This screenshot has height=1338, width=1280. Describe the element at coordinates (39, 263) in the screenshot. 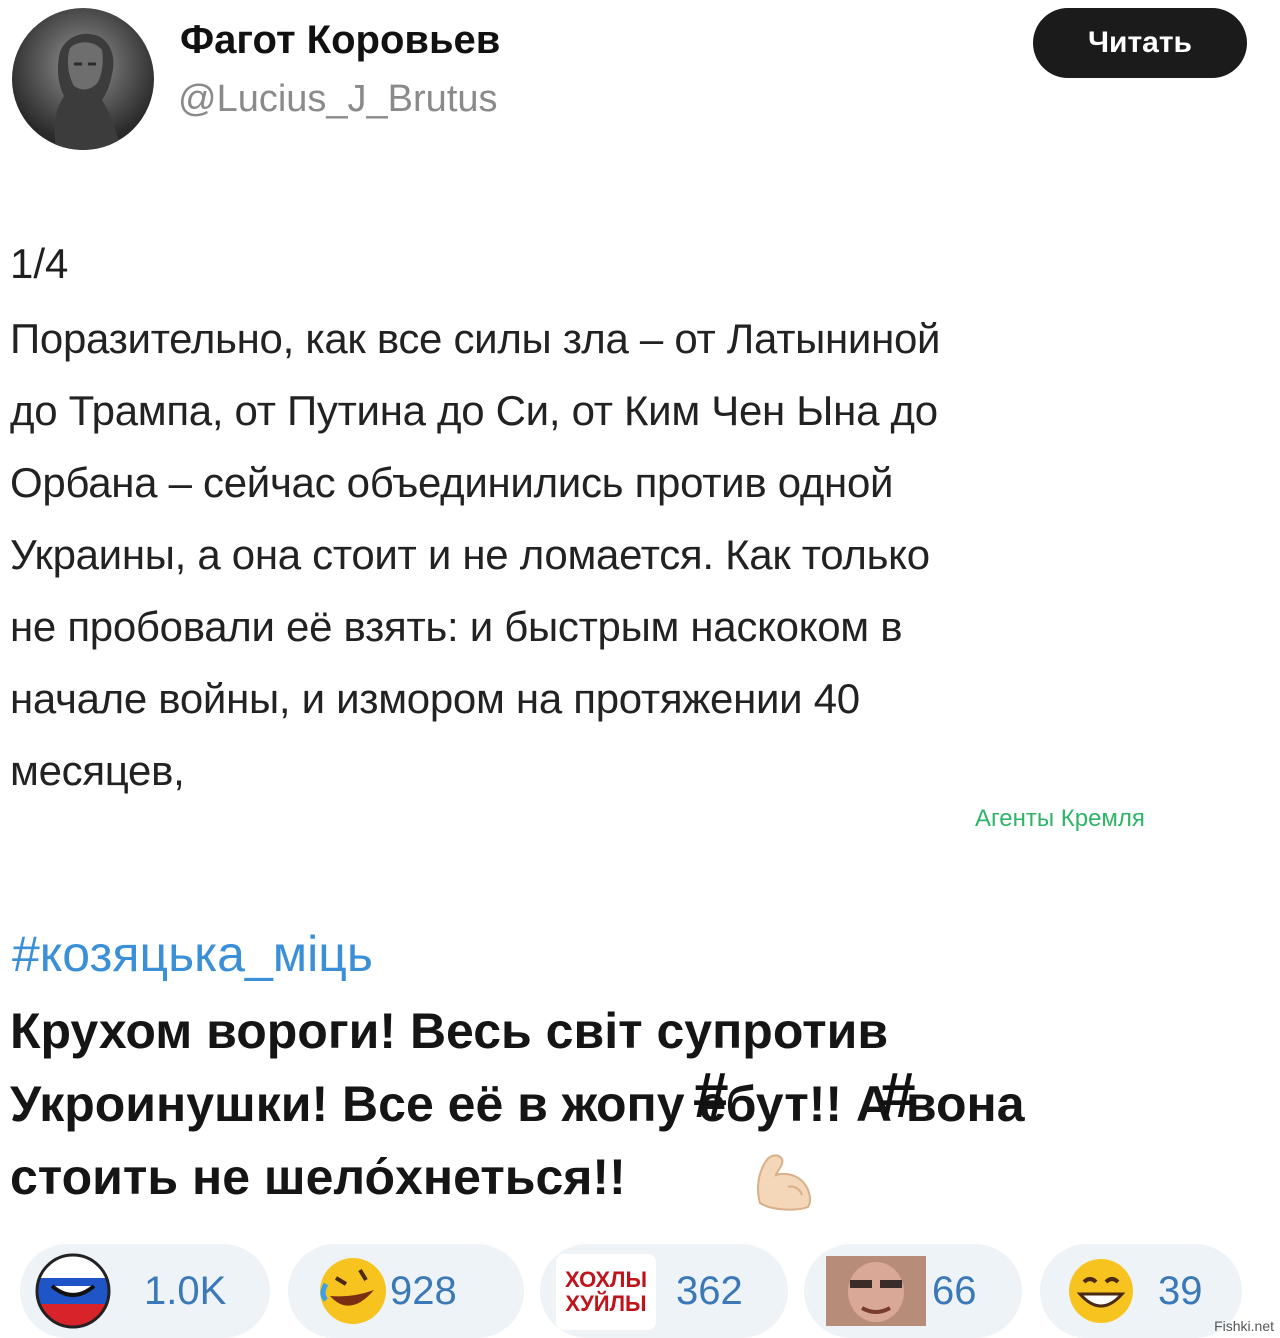

I see `thread-counter: 1/4` at that location.